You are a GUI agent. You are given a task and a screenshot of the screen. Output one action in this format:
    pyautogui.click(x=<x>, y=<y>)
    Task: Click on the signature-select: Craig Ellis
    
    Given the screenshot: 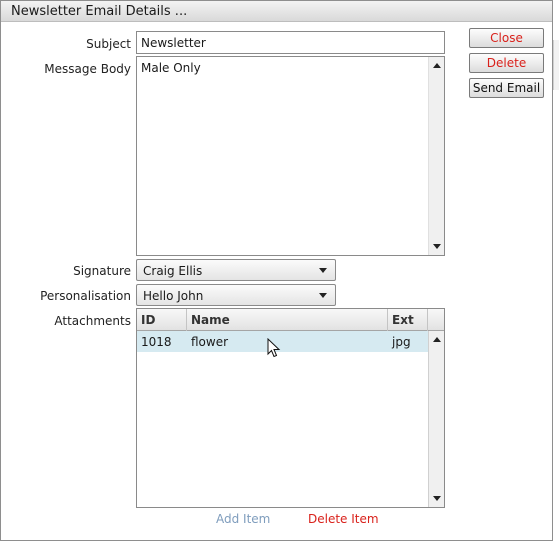 What is the action you would take?
    pyautogui.click(x=236, y=270)
    